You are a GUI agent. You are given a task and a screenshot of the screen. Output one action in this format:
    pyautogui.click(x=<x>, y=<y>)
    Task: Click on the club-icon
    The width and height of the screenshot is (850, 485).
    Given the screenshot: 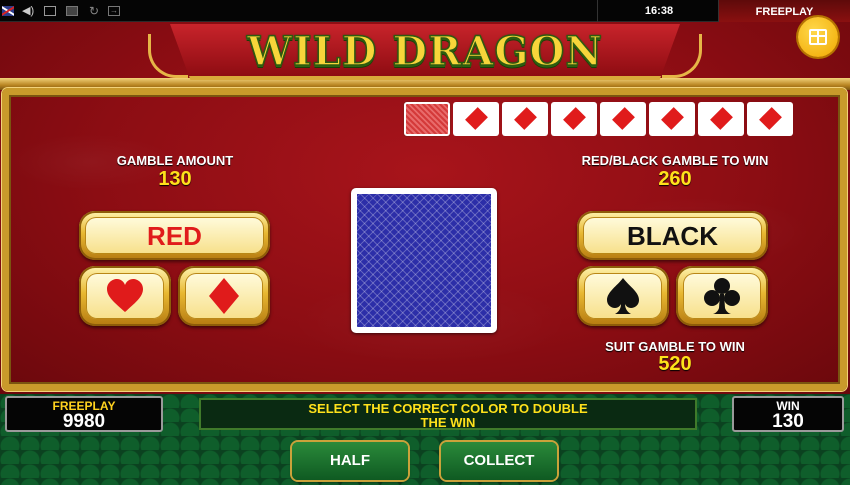 What is the action you would take?
    pyautogui.click(x=722, y=296)
    